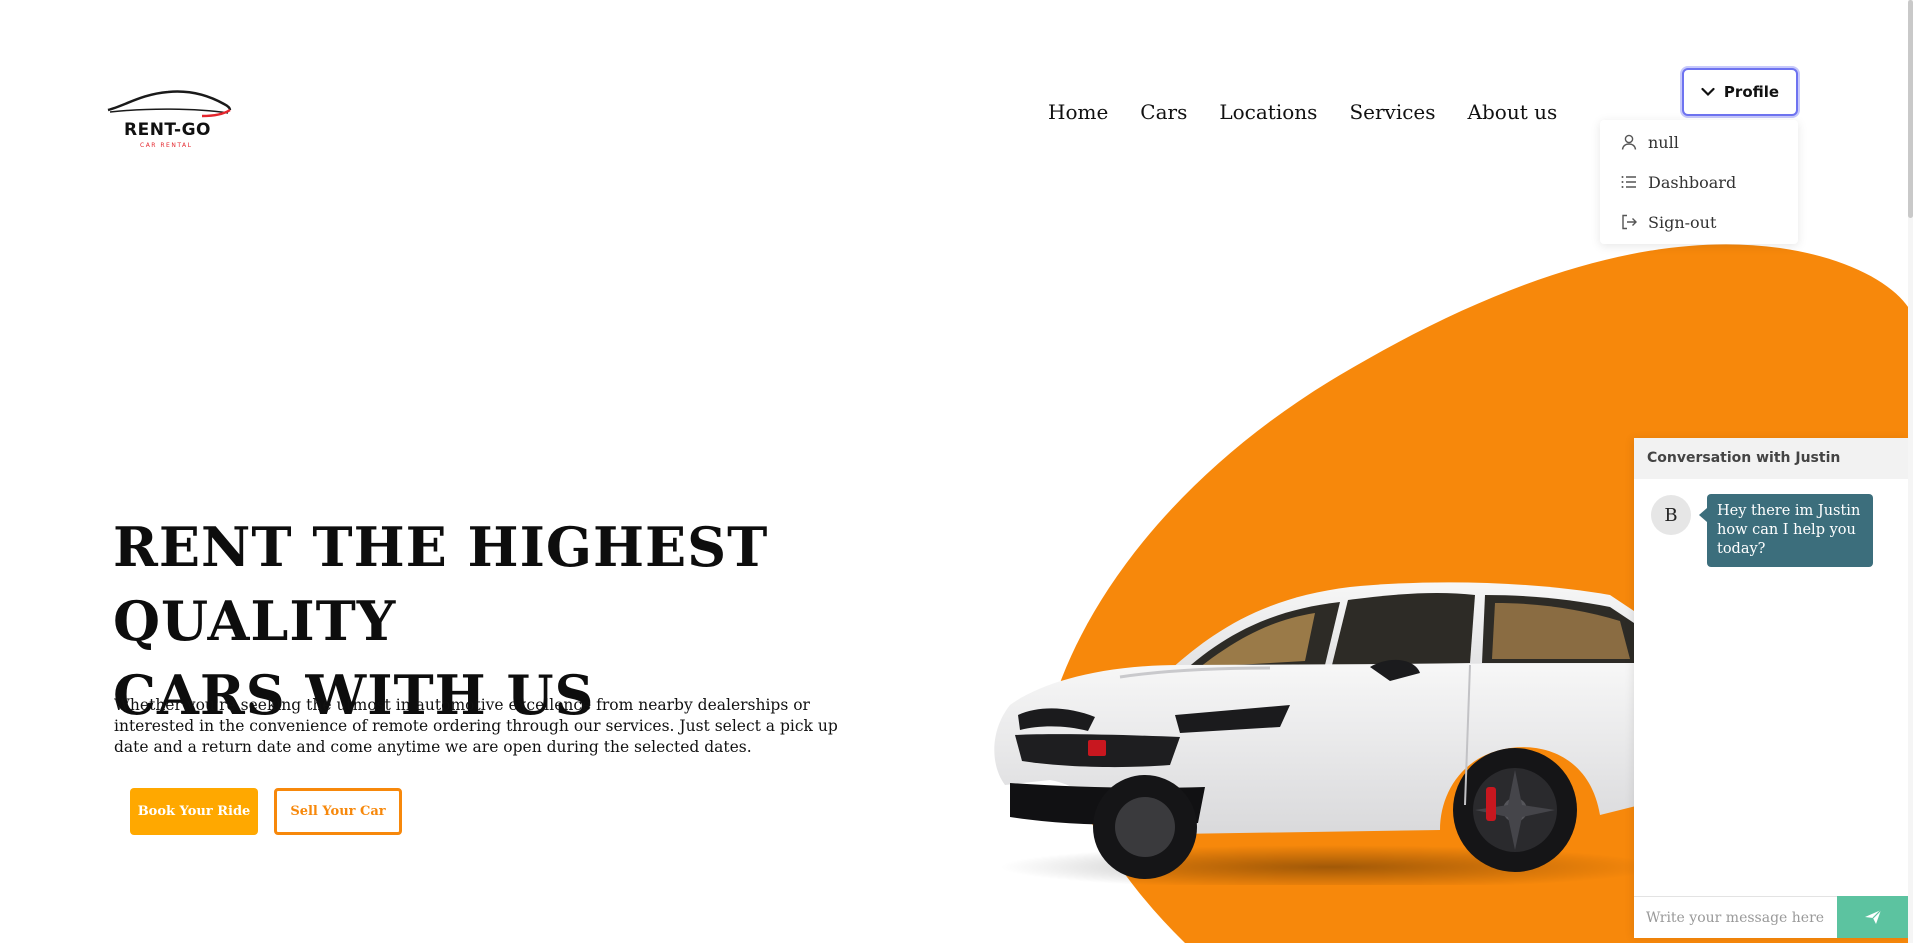 The width and height of the screenshot is (1913, 943). What do you see at coordinates (1078, 112) in the screenshot?
I see `nav-home: Home` at bounding box center [1078, 112].